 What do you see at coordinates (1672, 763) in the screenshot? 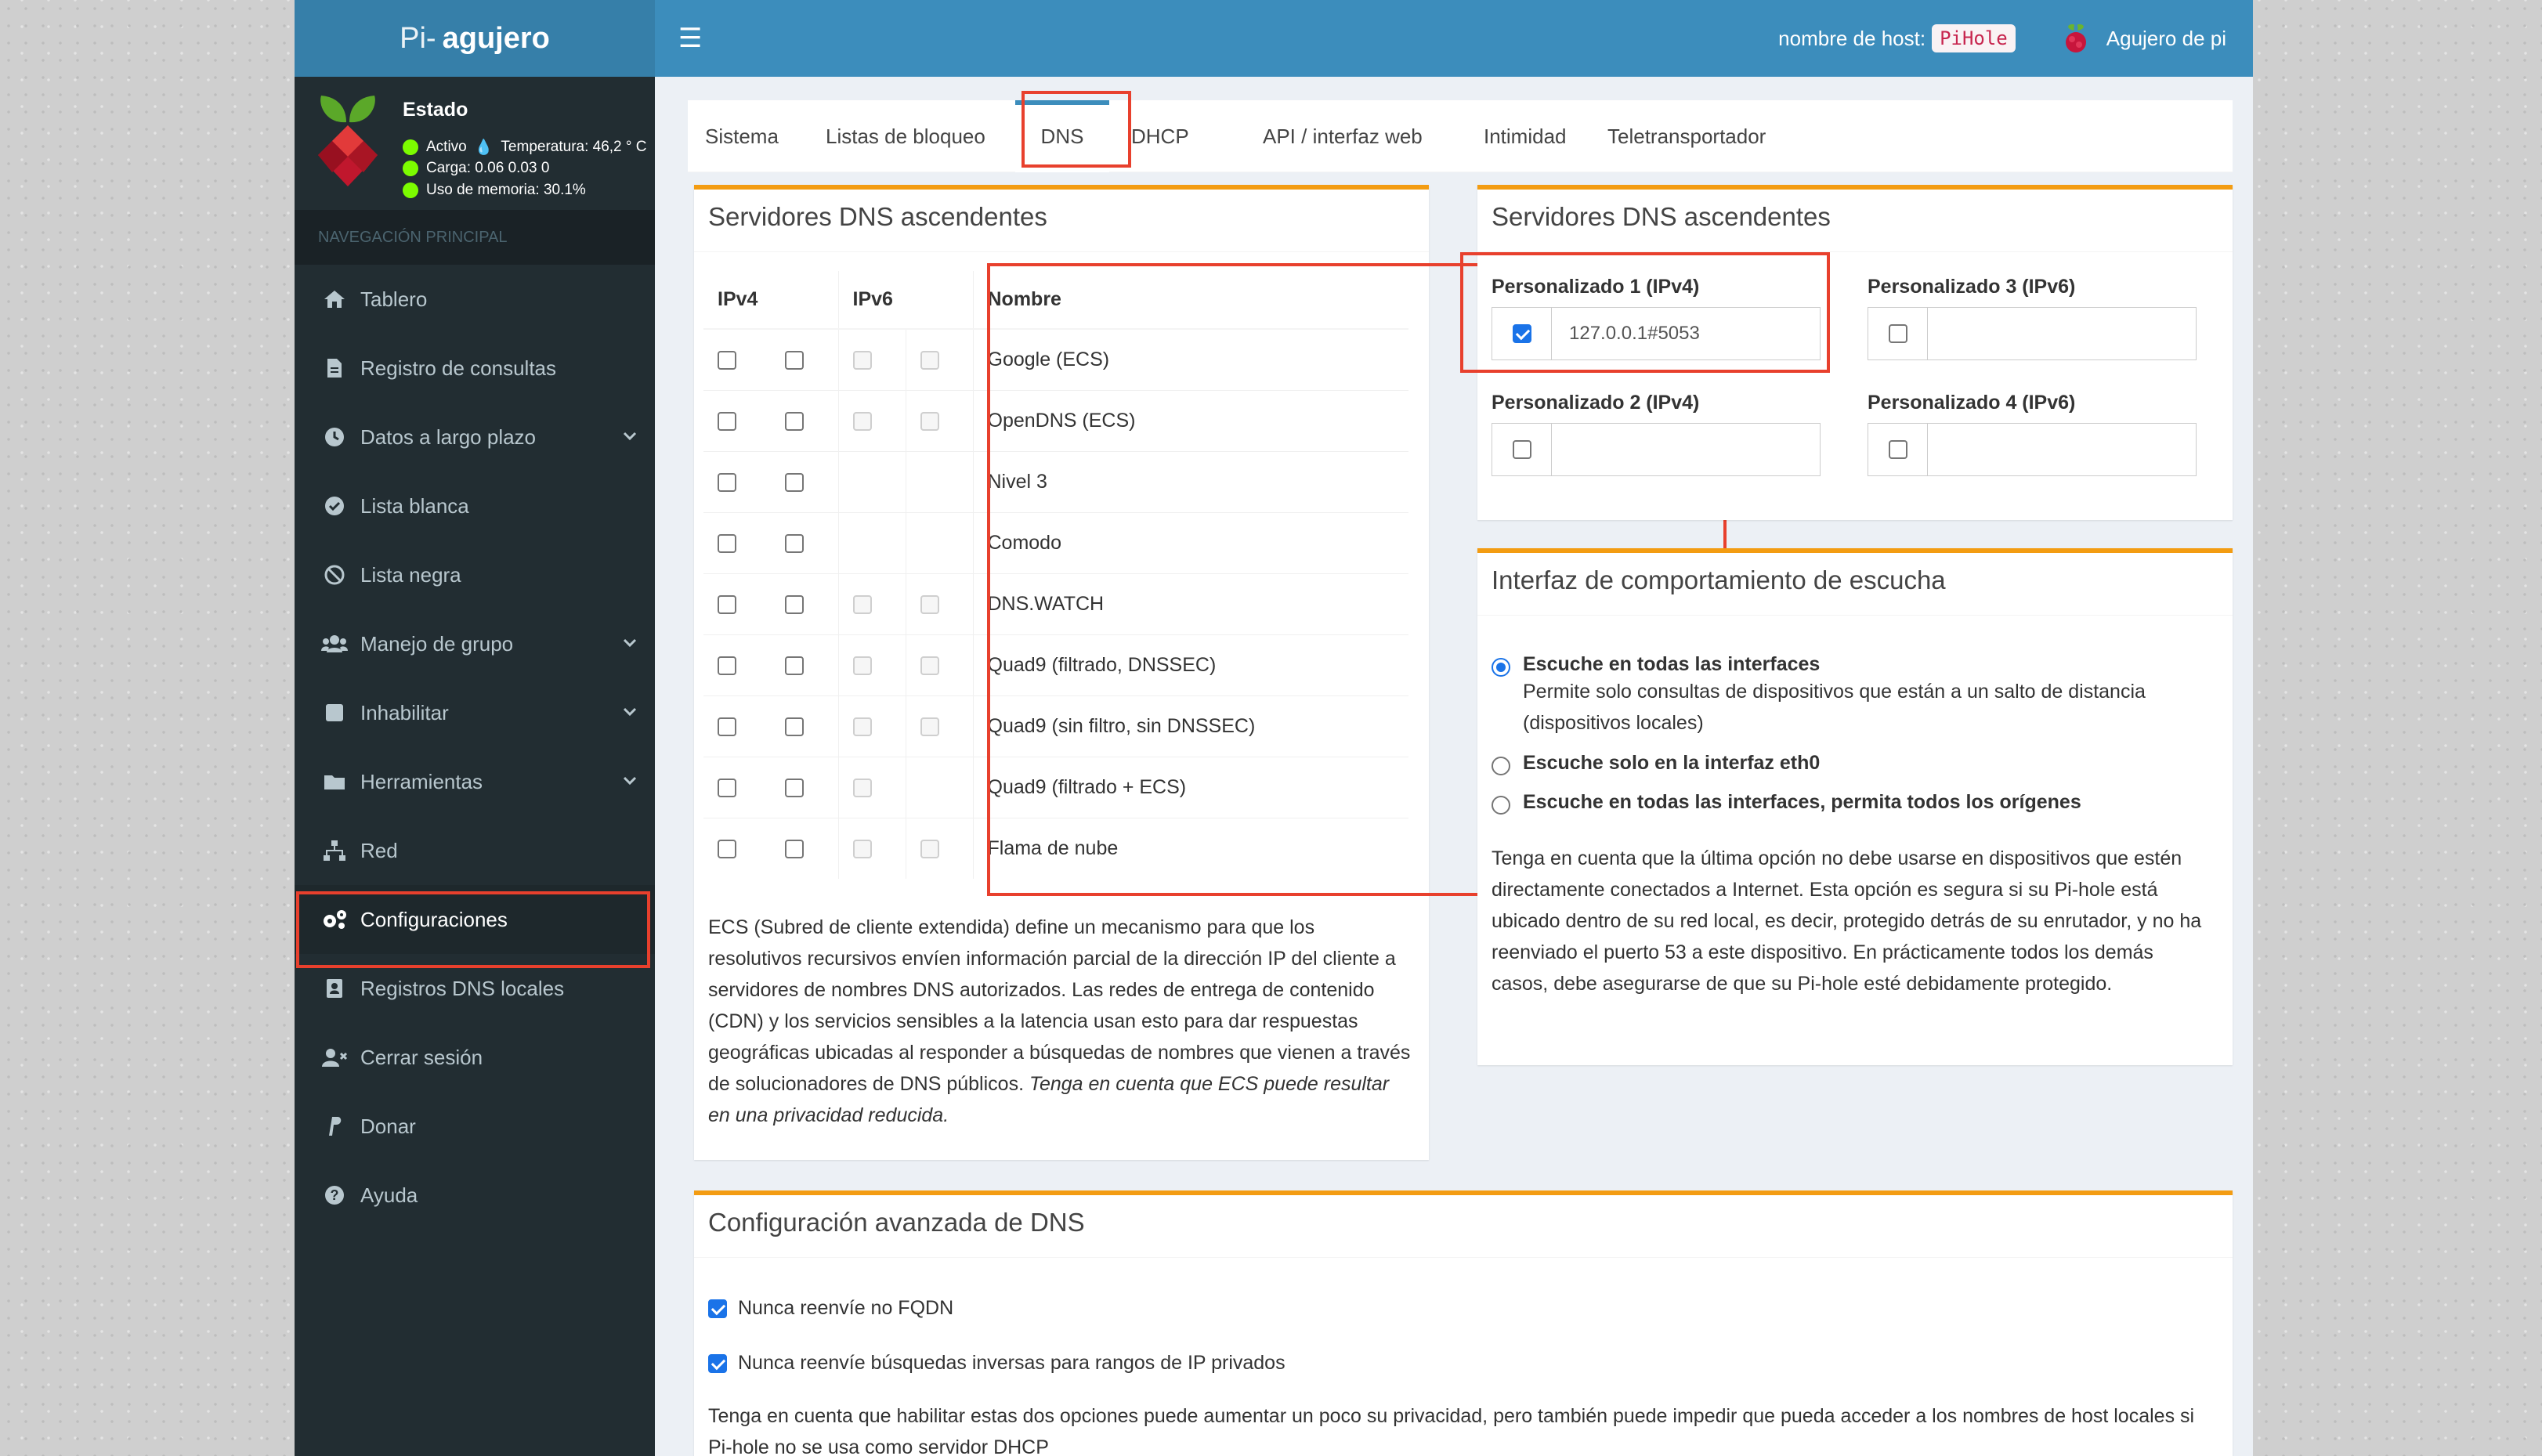
I see `listen-eth0-label: Escuche solo en la interfaz eth0` at bounding box center [1672, 763].